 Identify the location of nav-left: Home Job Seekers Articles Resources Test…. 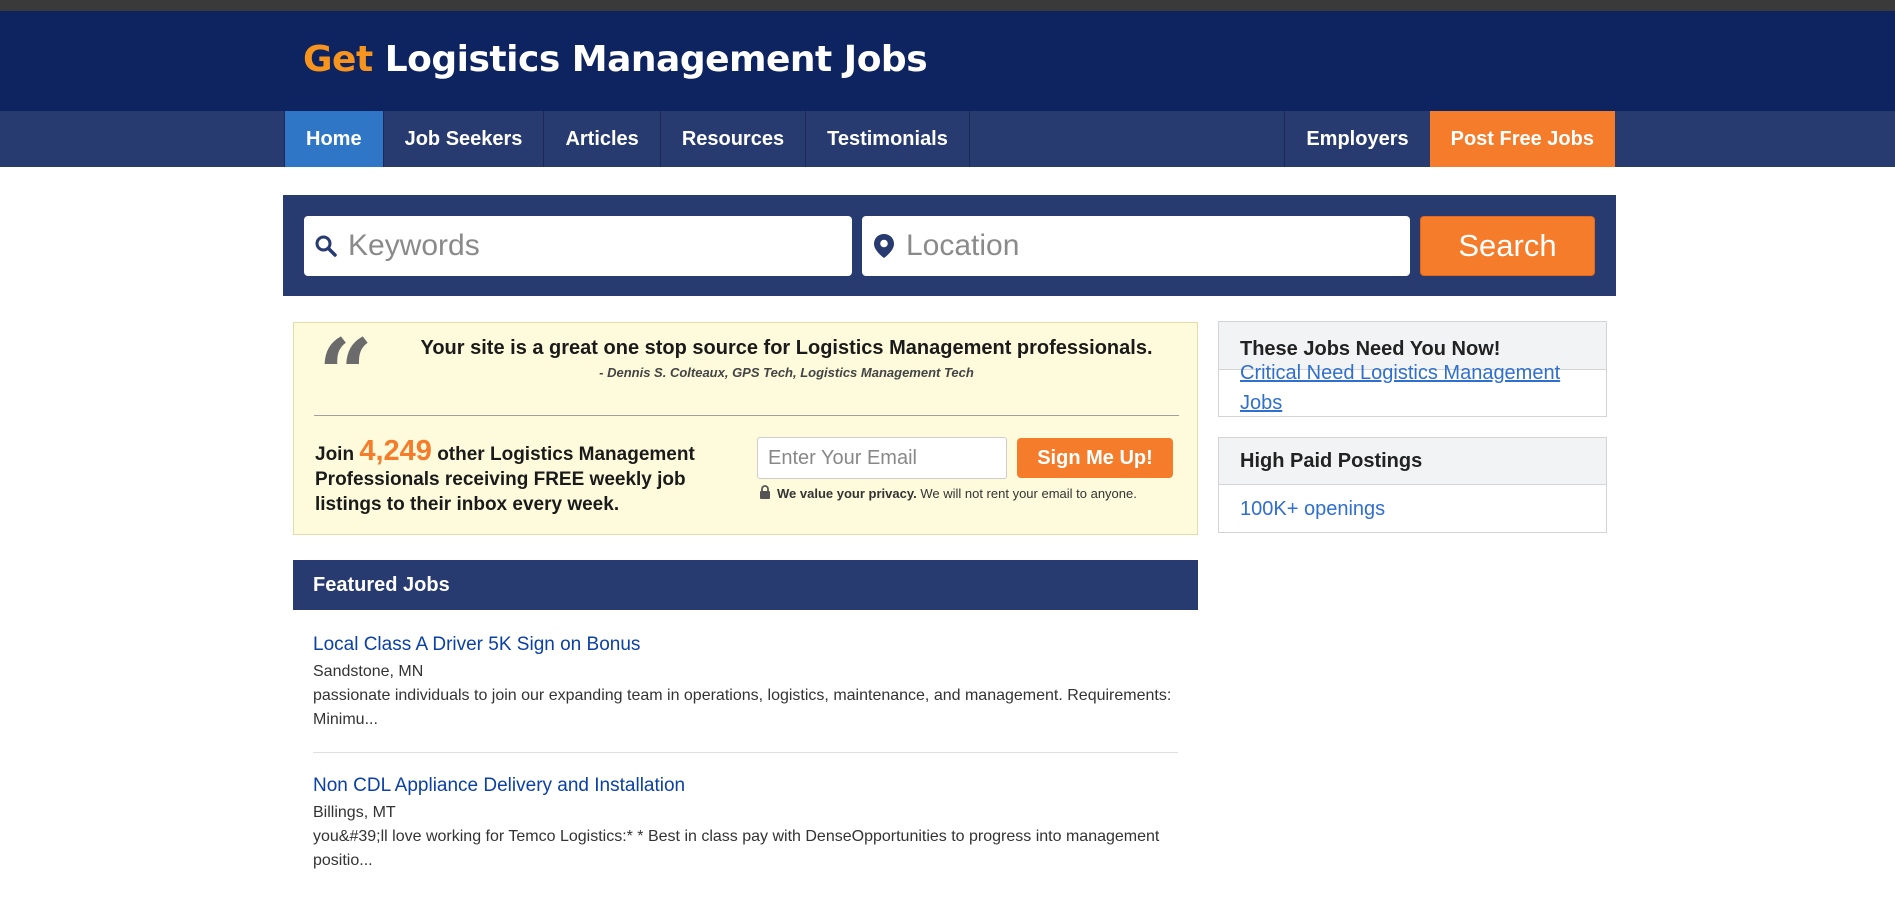
(627, 139).